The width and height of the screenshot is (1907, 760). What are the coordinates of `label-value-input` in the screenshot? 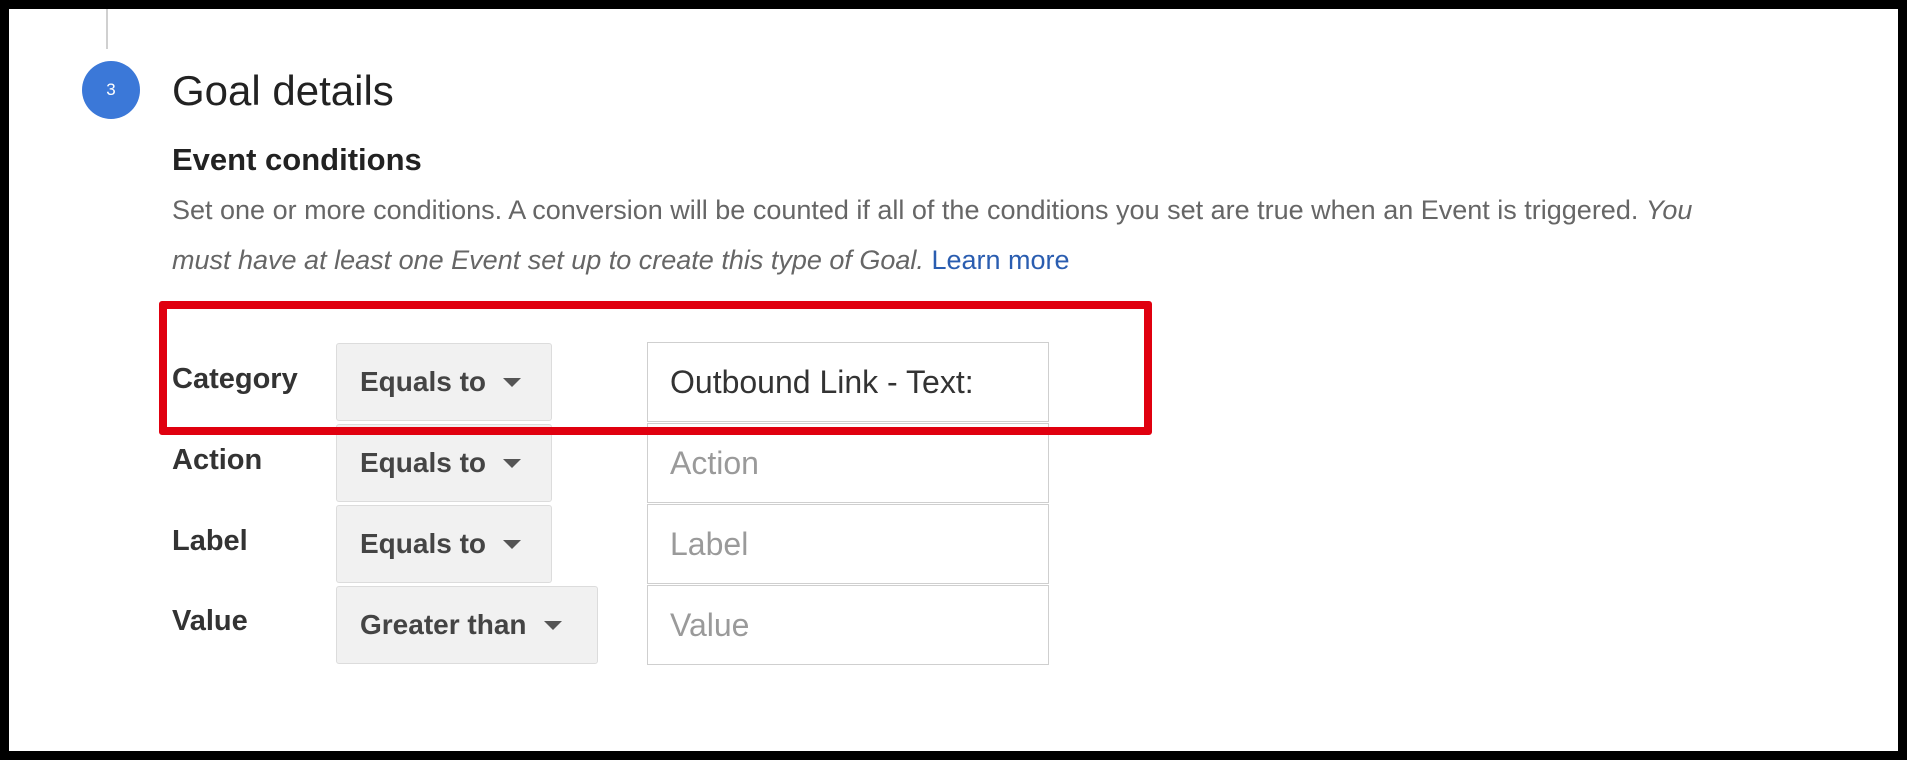 It's located at (848, 544).